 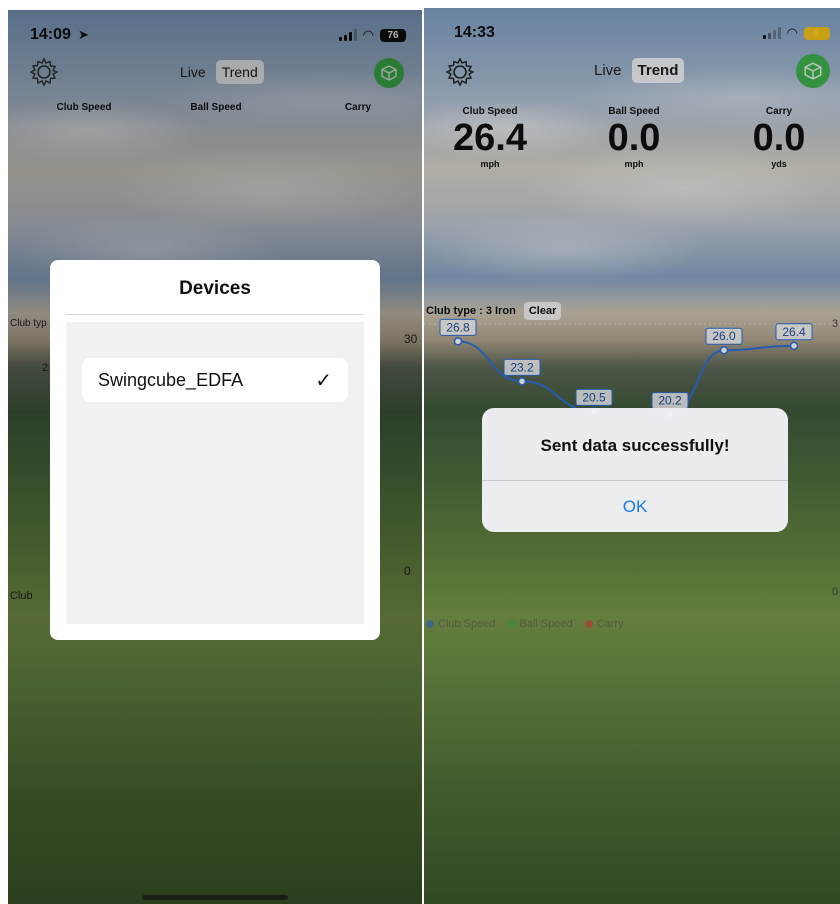 I want to click on success-alert: Sent data successfully! OK, so click(x=635, y=470).